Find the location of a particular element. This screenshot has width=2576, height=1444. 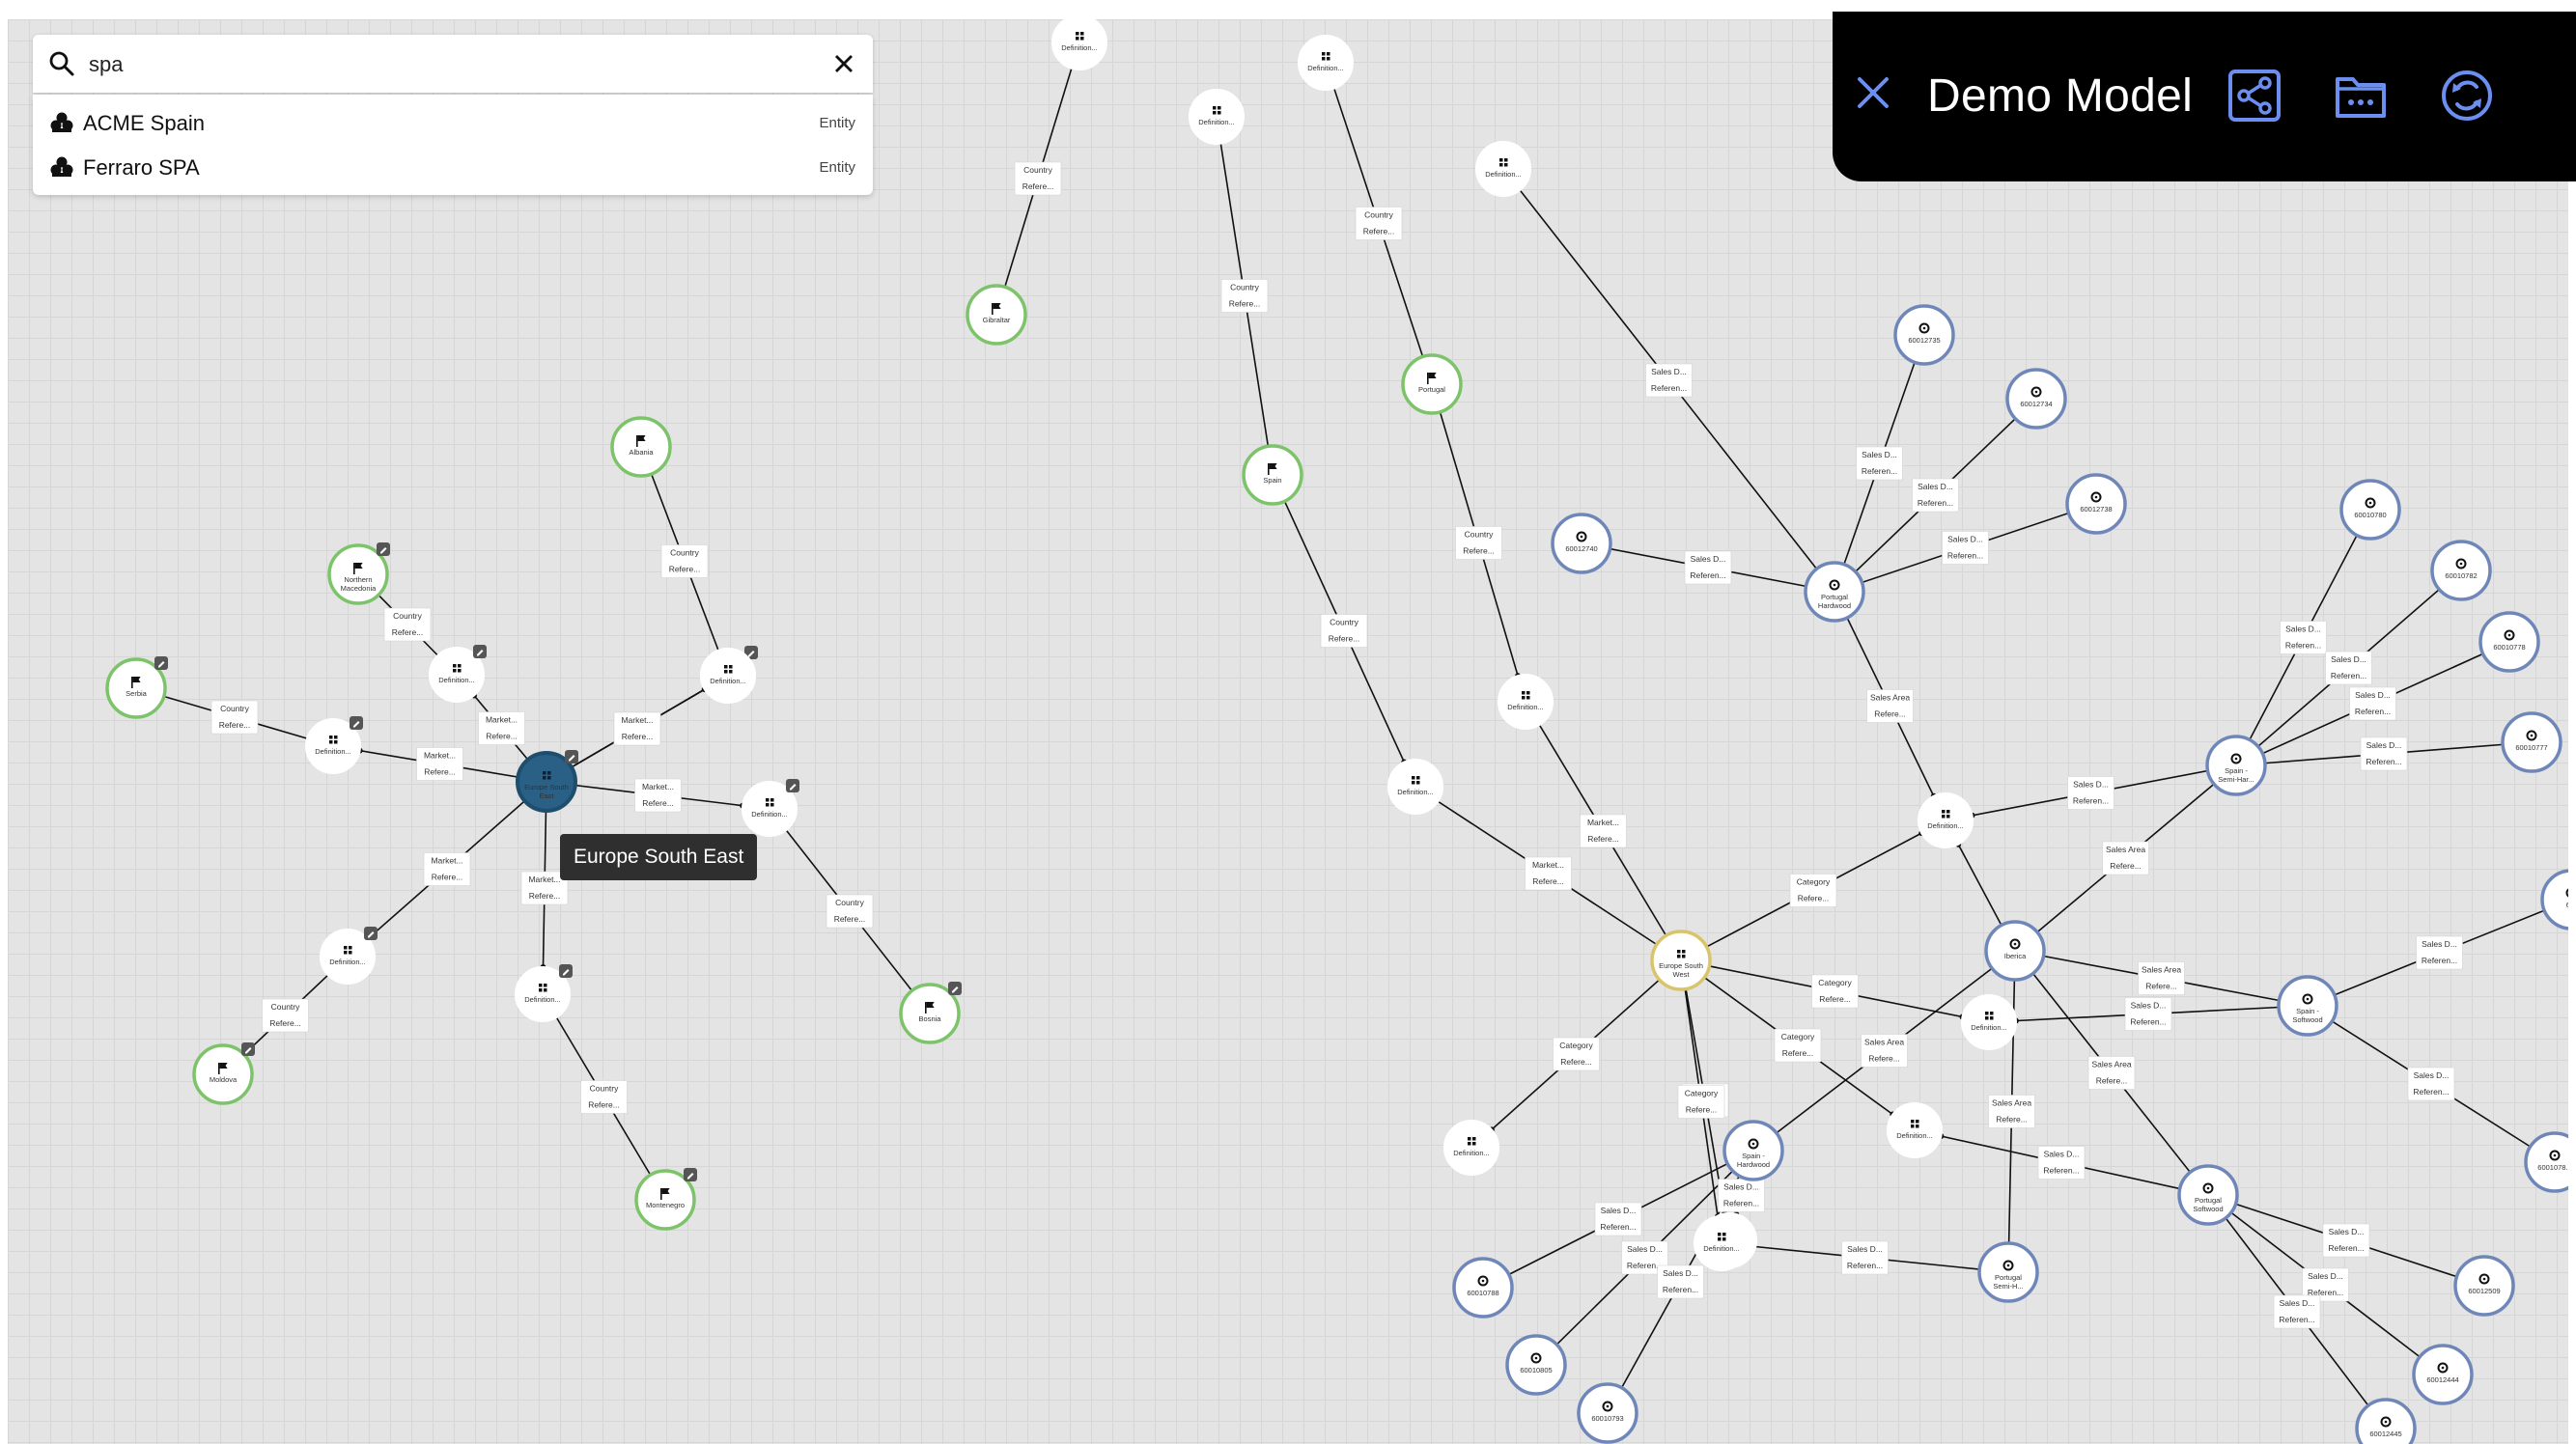

graph-node-country: Gibraltar is located at coordinates (997, 315).